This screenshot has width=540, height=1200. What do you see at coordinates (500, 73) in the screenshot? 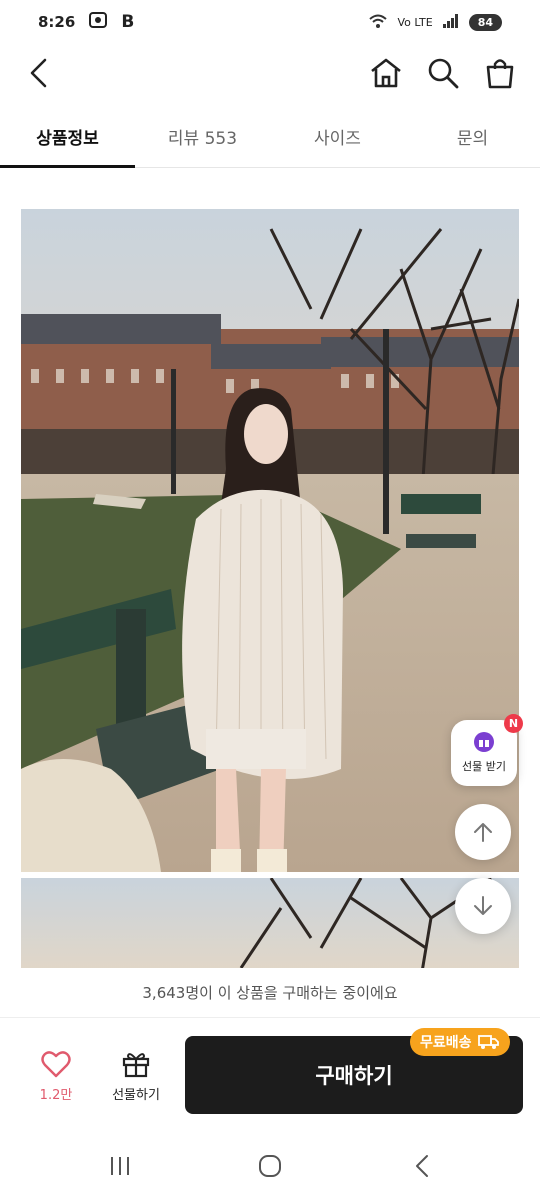
I see `shopping-bag-icon` at bounding box center [500, 73].